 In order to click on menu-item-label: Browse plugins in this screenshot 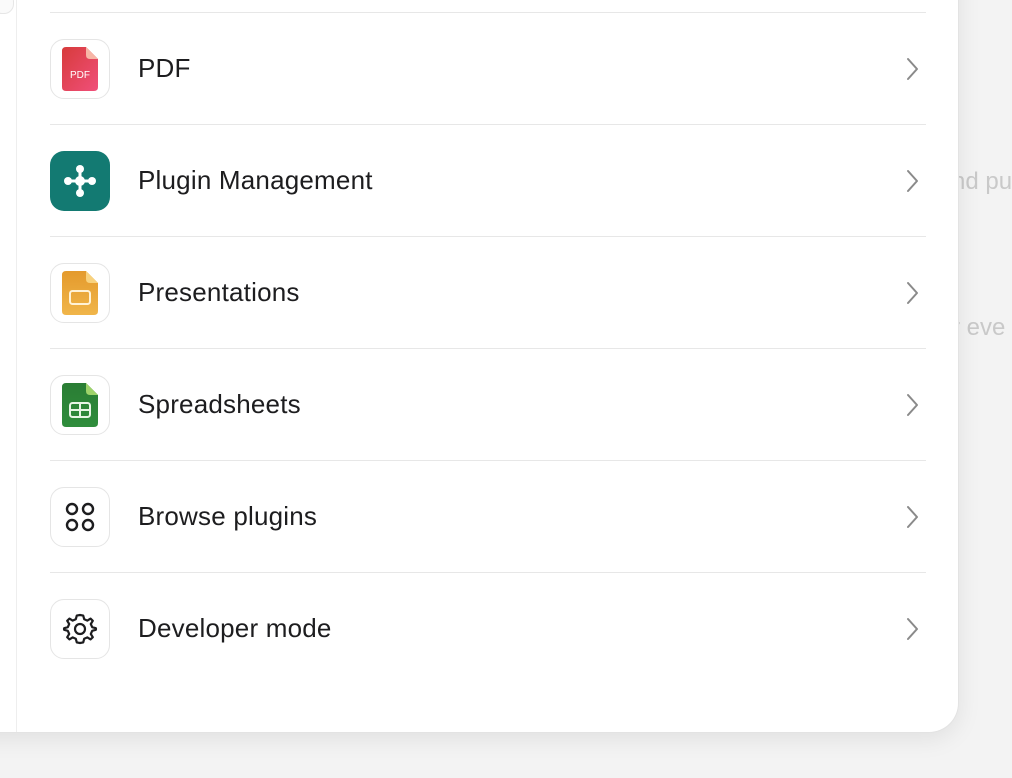, I will do `click(228, 516)`.